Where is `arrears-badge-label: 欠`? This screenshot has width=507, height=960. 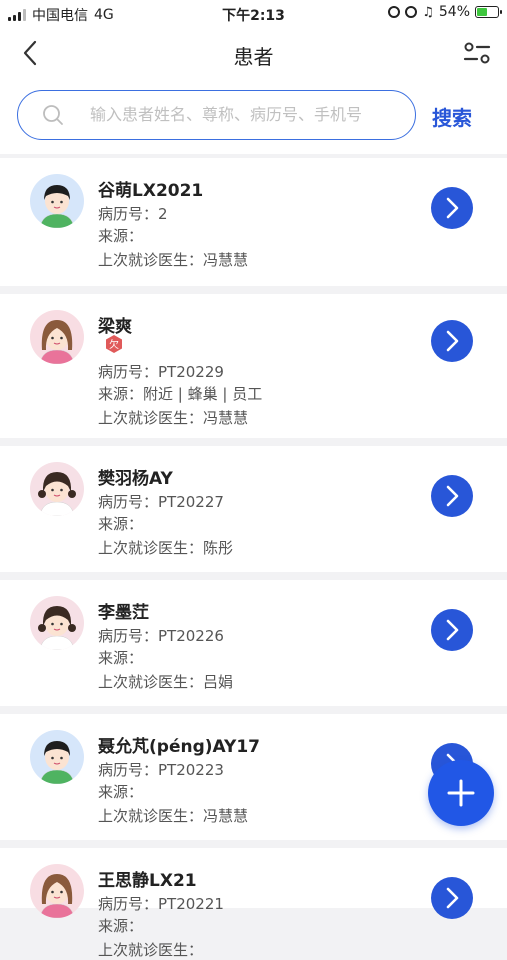 arrears-badge-label: 欠 is located at coordinates (114, 344).